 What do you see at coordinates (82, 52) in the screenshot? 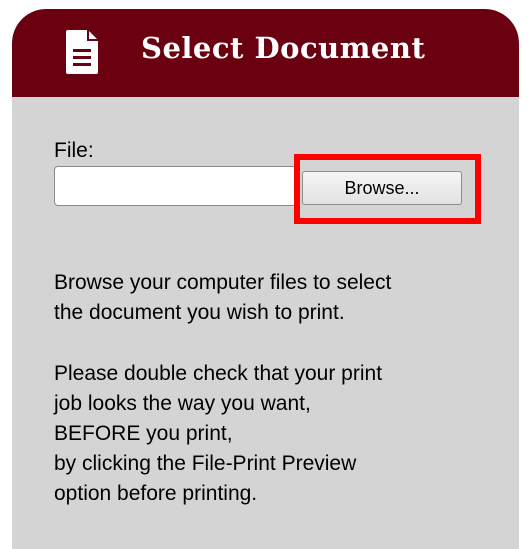
I see `document-icon` at bounding box center [82, 52].